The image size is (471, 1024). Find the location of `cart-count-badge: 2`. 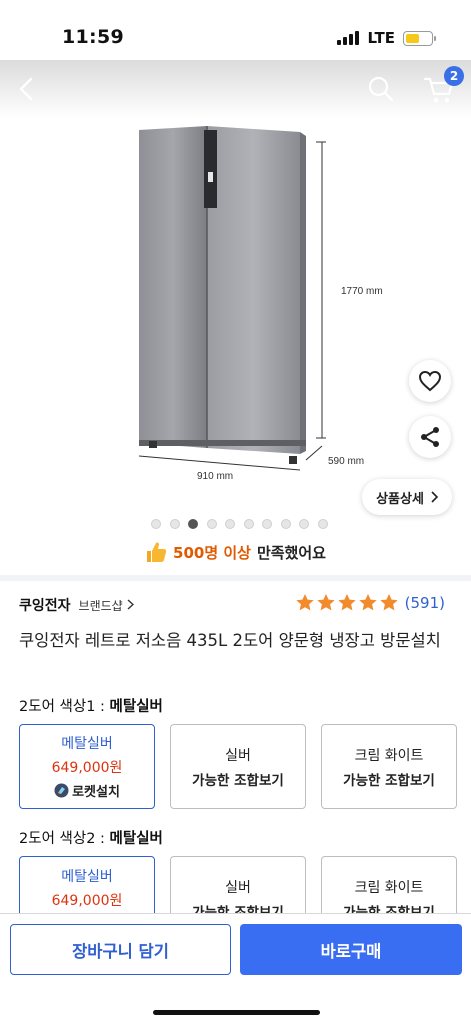

cart-count-badge: 2 is located at coordinates (454, 76).